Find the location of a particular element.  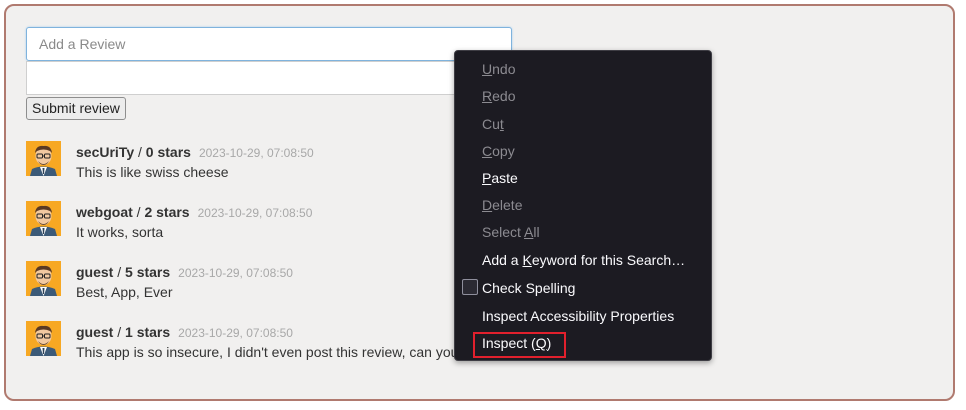

menu-item-label: Add a is located at coordinates (502, 260).